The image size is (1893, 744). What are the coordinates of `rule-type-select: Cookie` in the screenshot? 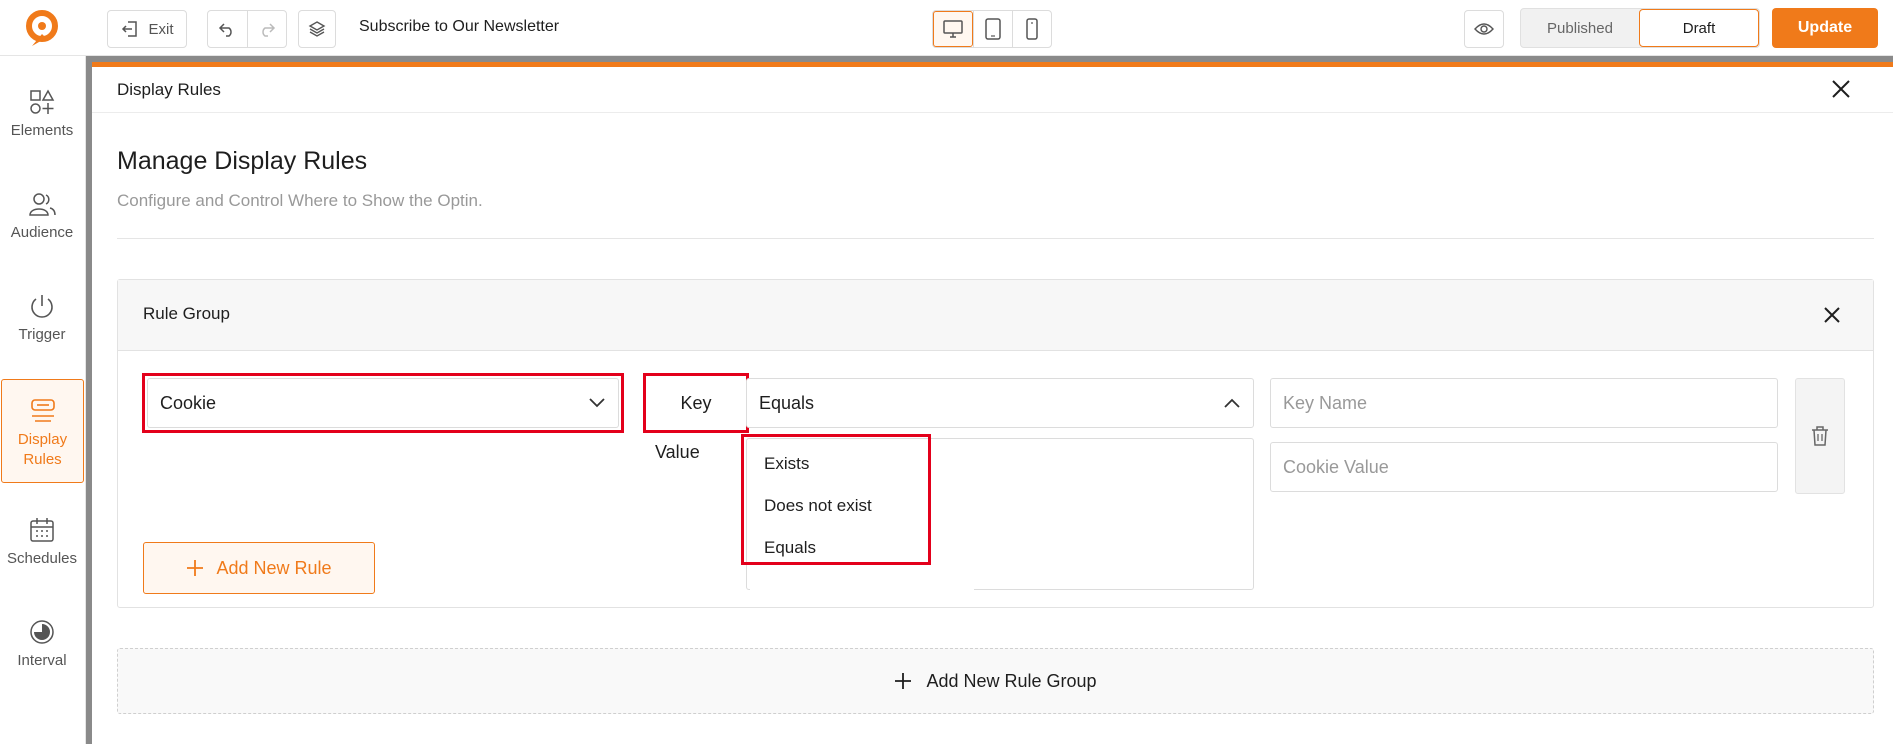 It's located at (383, 403).